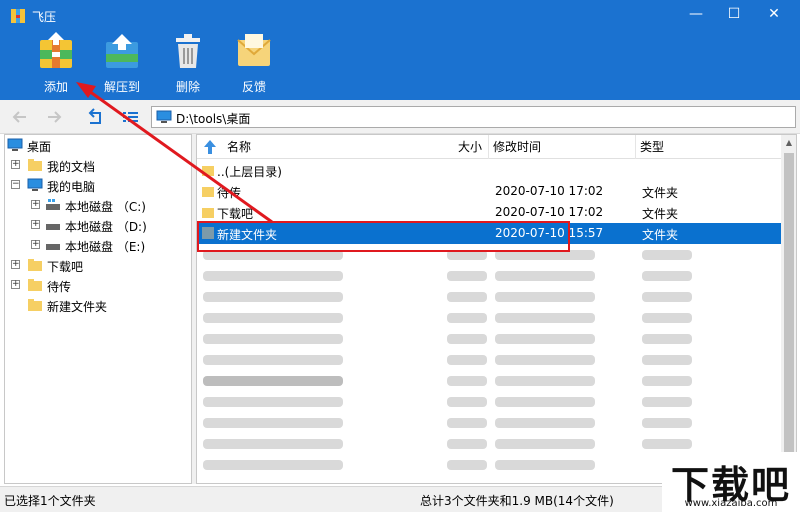 Image resolution: width=800 pixels, height=512 pixels. What do you see at coordinates (15, 144) in the screenshot?
I see `desktop-icon` at bounding box center [15, 144].